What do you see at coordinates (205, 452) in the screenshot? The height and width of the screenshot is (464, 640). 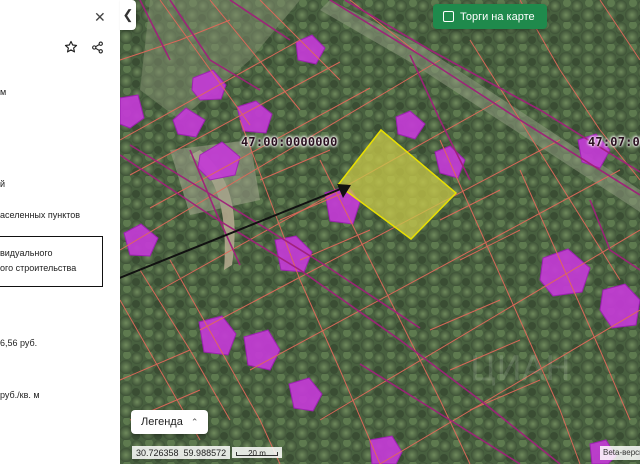 I see `latitude-value: 59.988572` at bounding box center [205, 452].